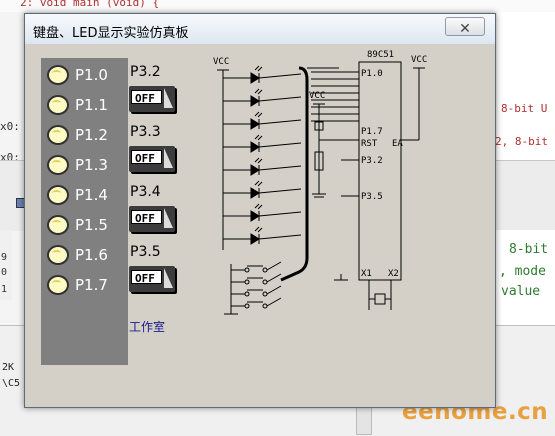  What do you see at coordinates (90, 4) in the screenshot?
I see `ide-code-line: 2: void main (void) {` at bounding box center [90, 4].